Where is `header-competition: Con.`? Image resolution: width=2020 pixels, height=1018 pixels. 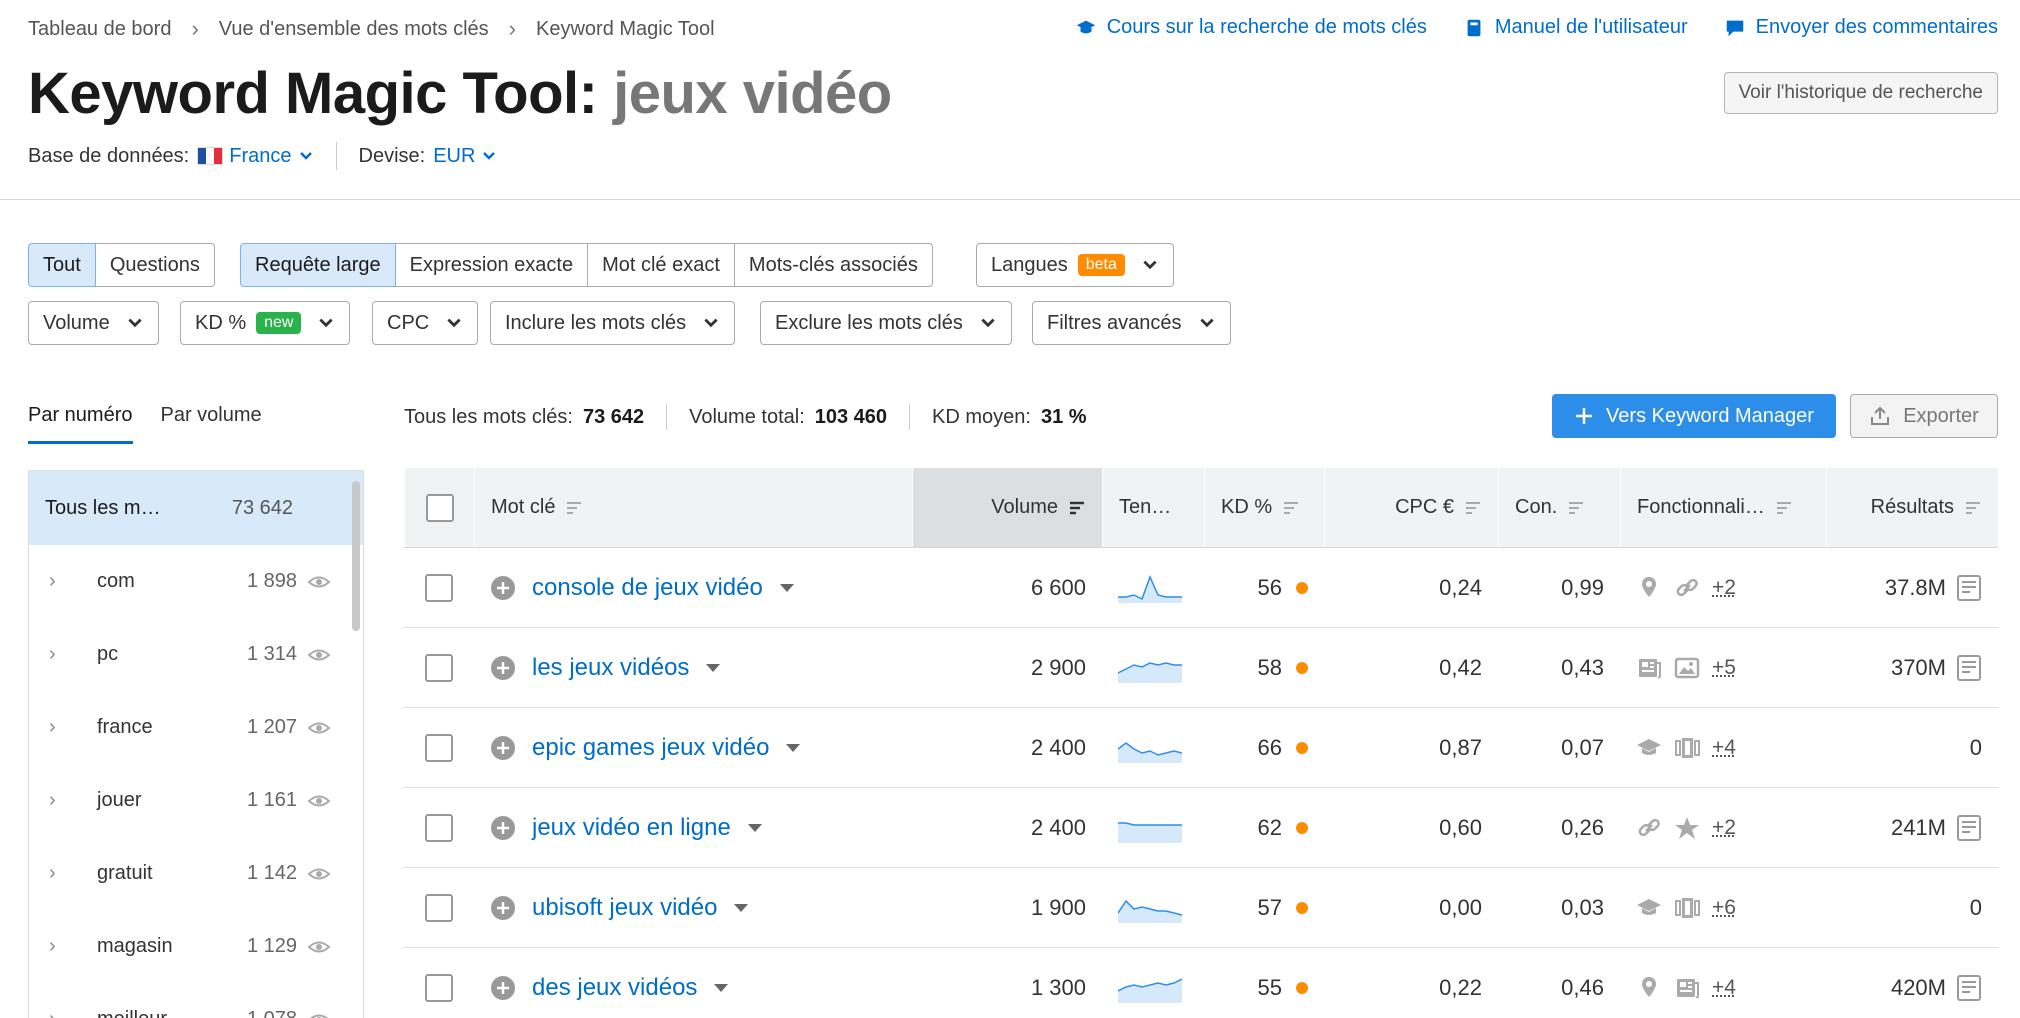 header-competition: Con. is located at coordinates (1559, 507).